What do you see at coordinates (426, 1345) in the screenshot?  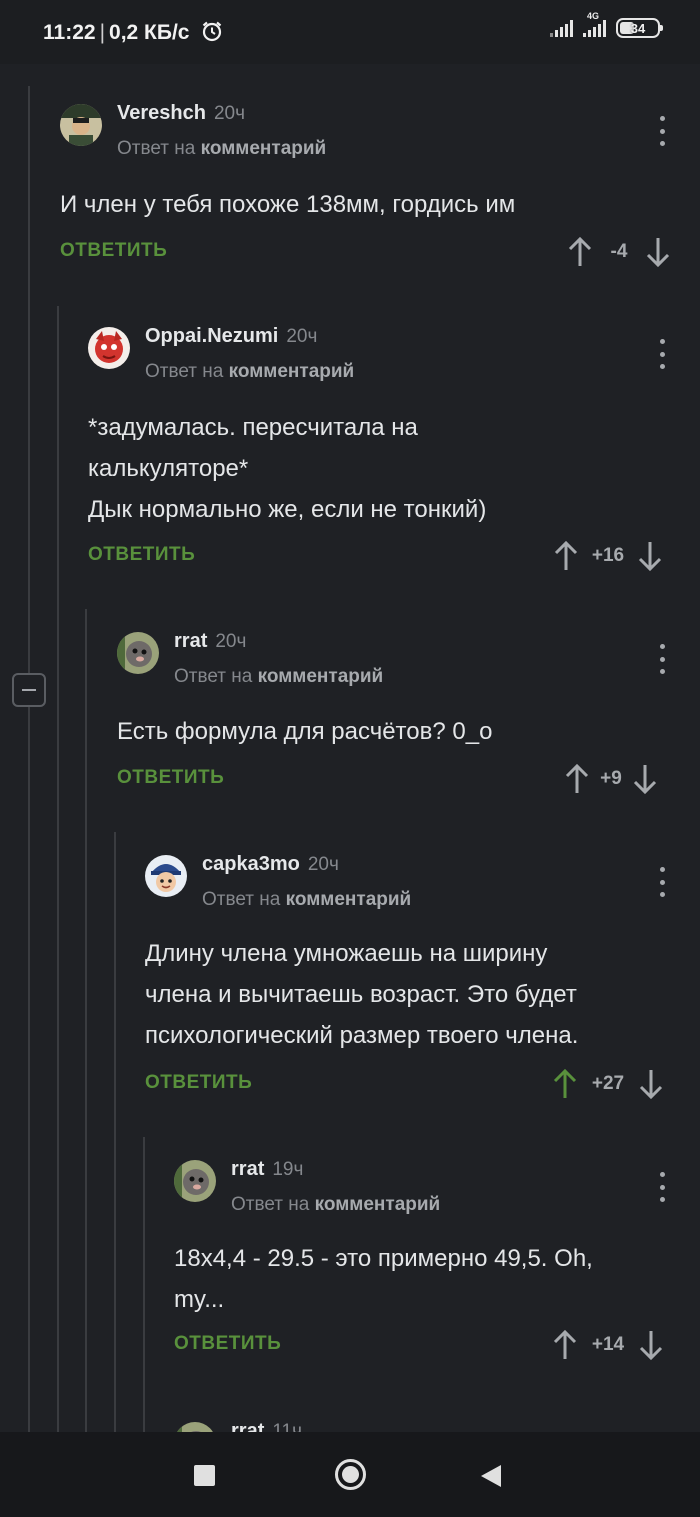 I see `comment-actions: ОТВЕТИТЬ +14` at bounding box center [426, 1345].